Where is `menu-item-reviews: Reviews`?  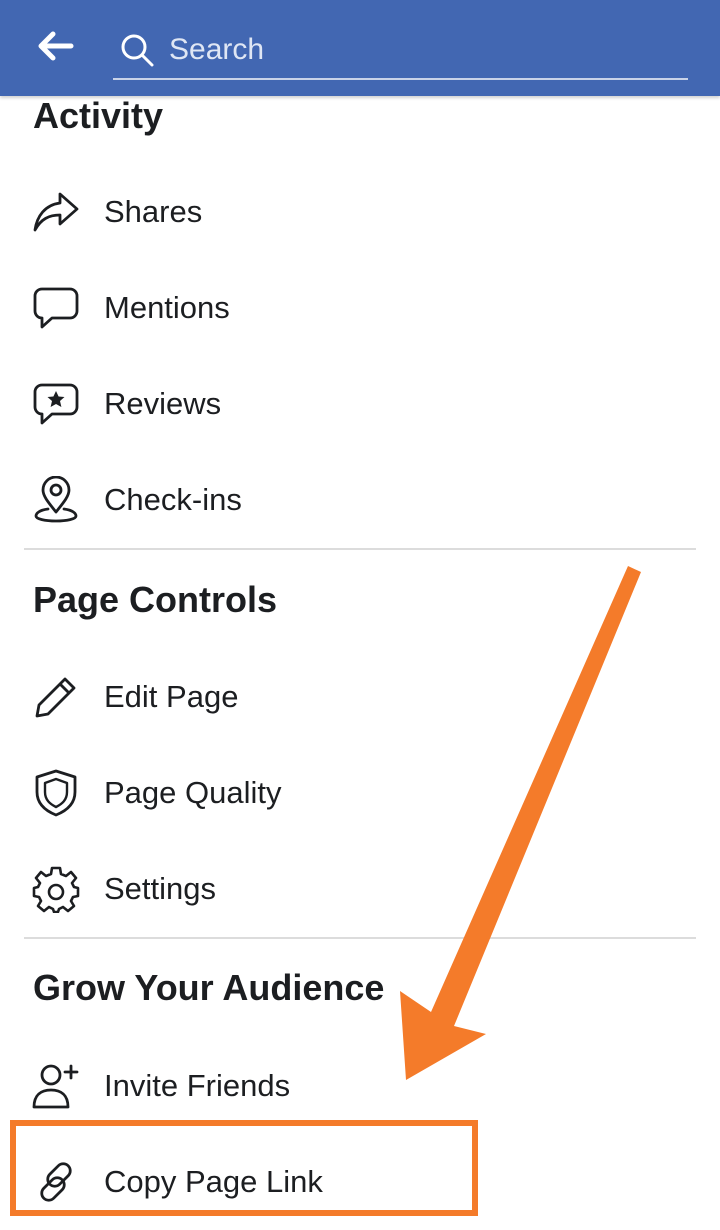
menu-item-reviews: Reviews is located at coordinates (360, 404).